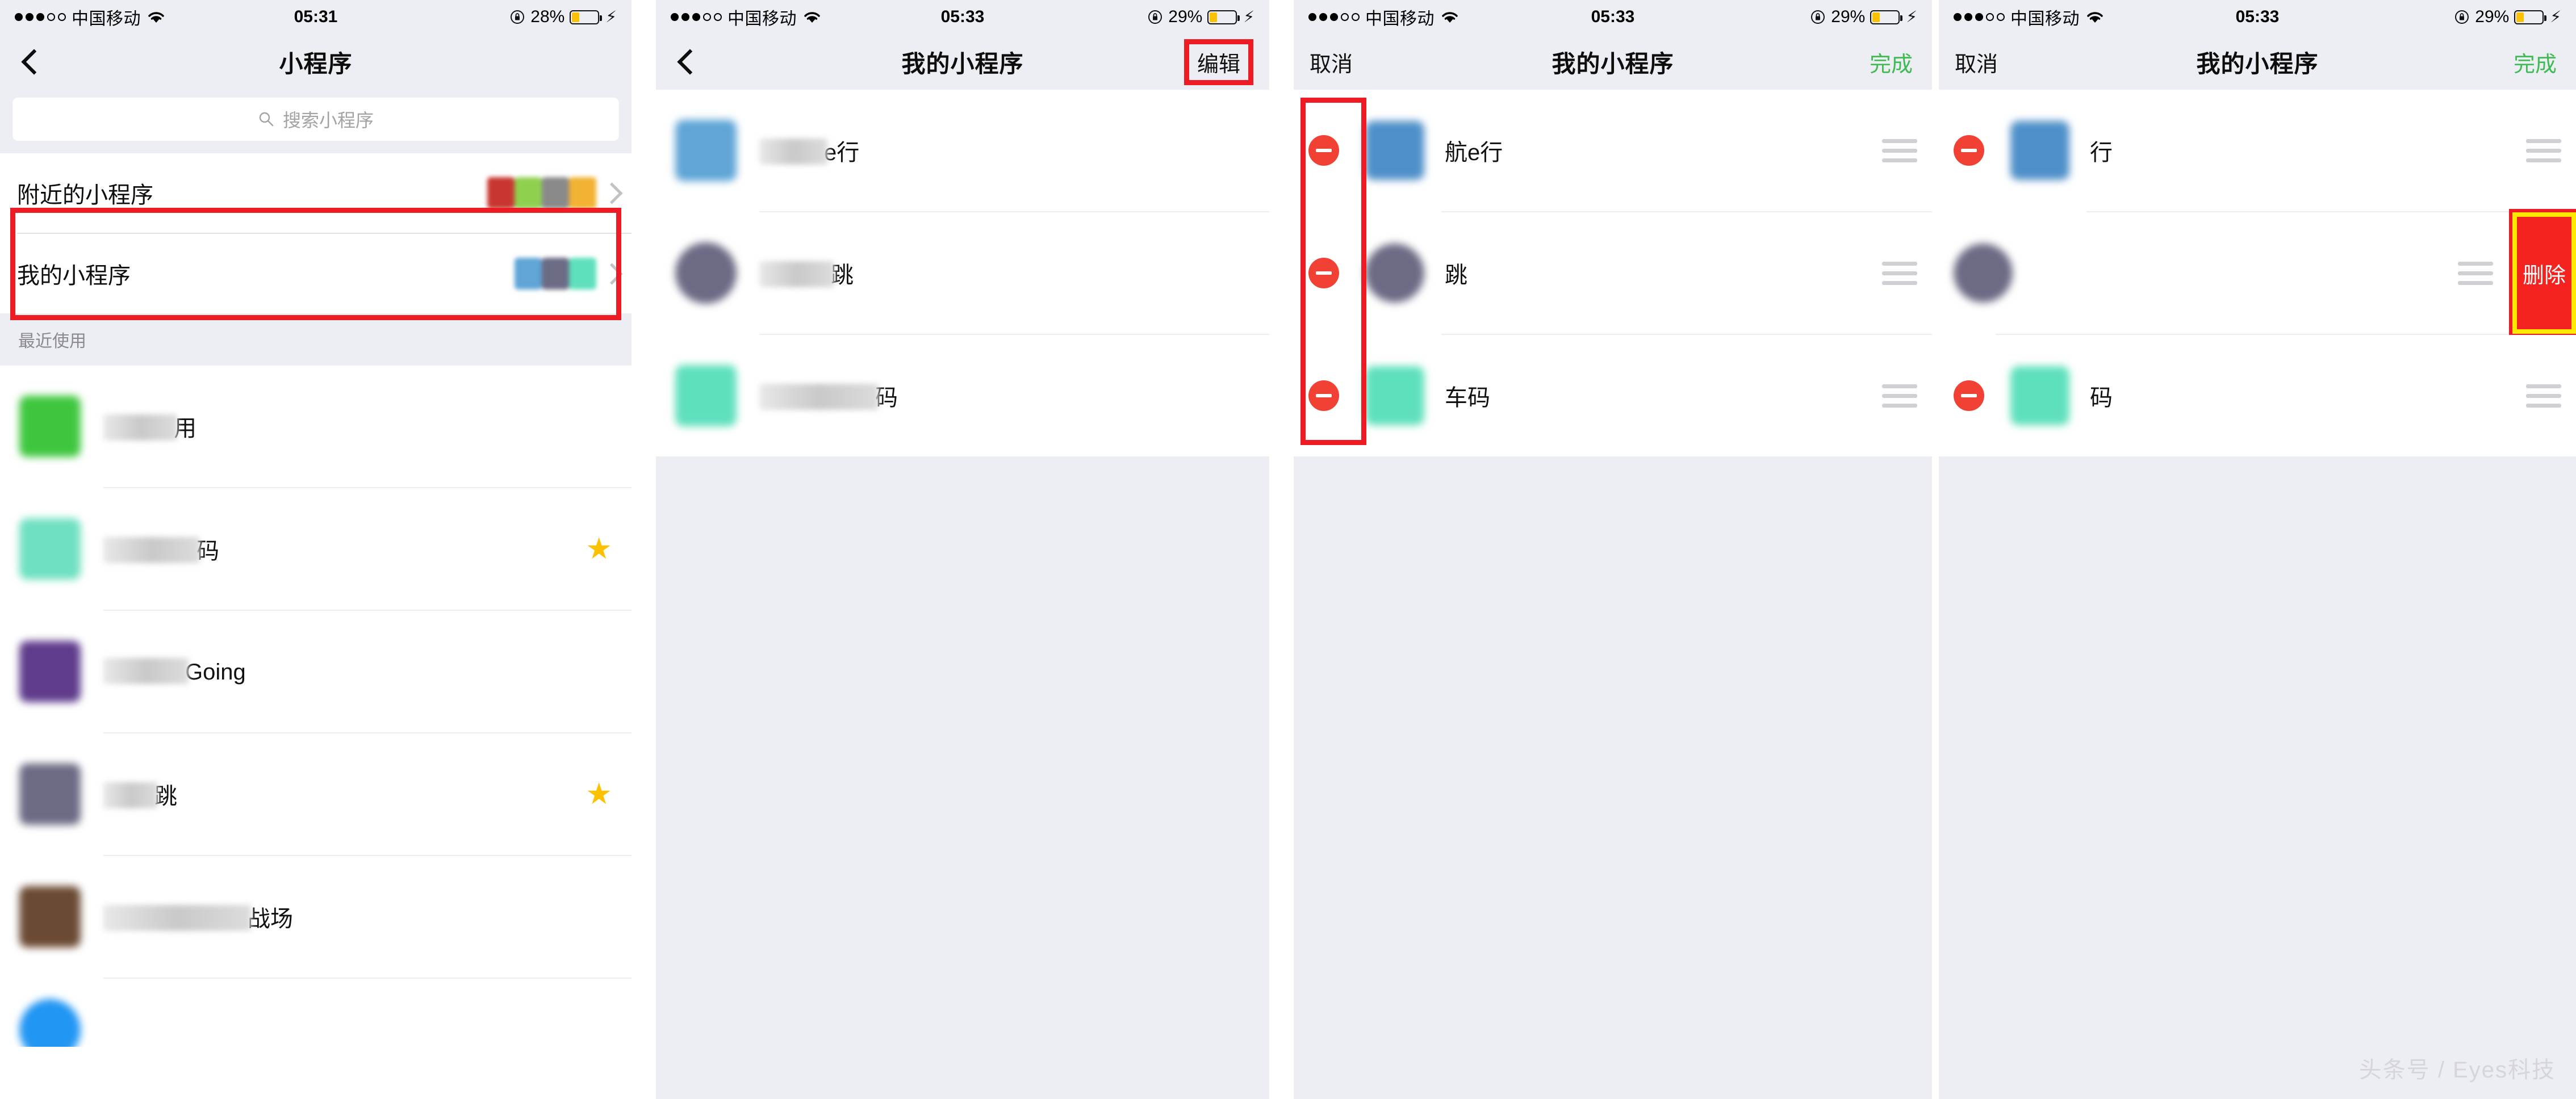  I want to click on app-name: 战场, so click(198, 916).